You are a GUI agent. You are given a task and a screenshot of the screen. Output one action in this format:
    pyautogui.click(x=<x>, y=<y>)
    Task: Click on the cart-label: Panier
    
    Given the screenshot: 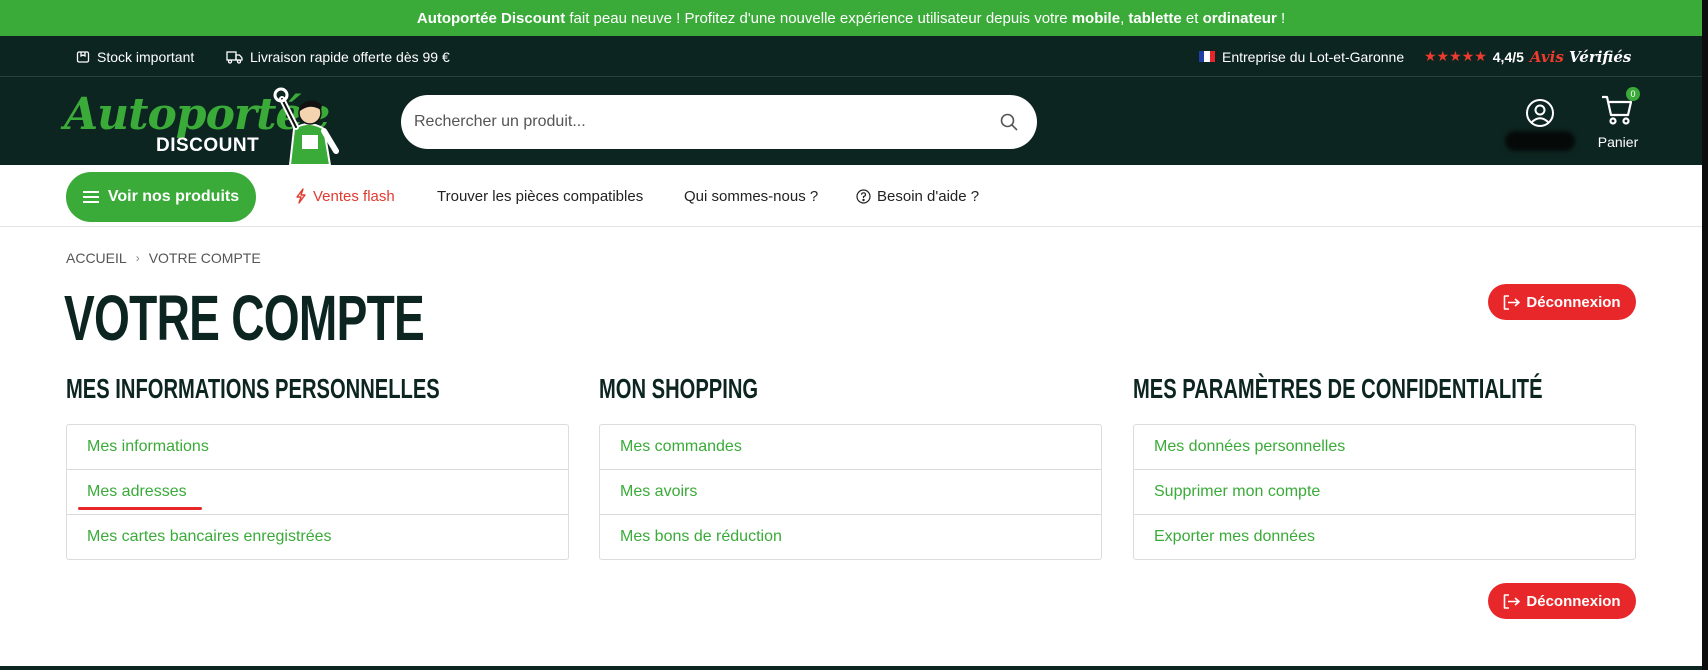 What is the action you would take?
    pyautogui.click(x=1618, y=142)
    